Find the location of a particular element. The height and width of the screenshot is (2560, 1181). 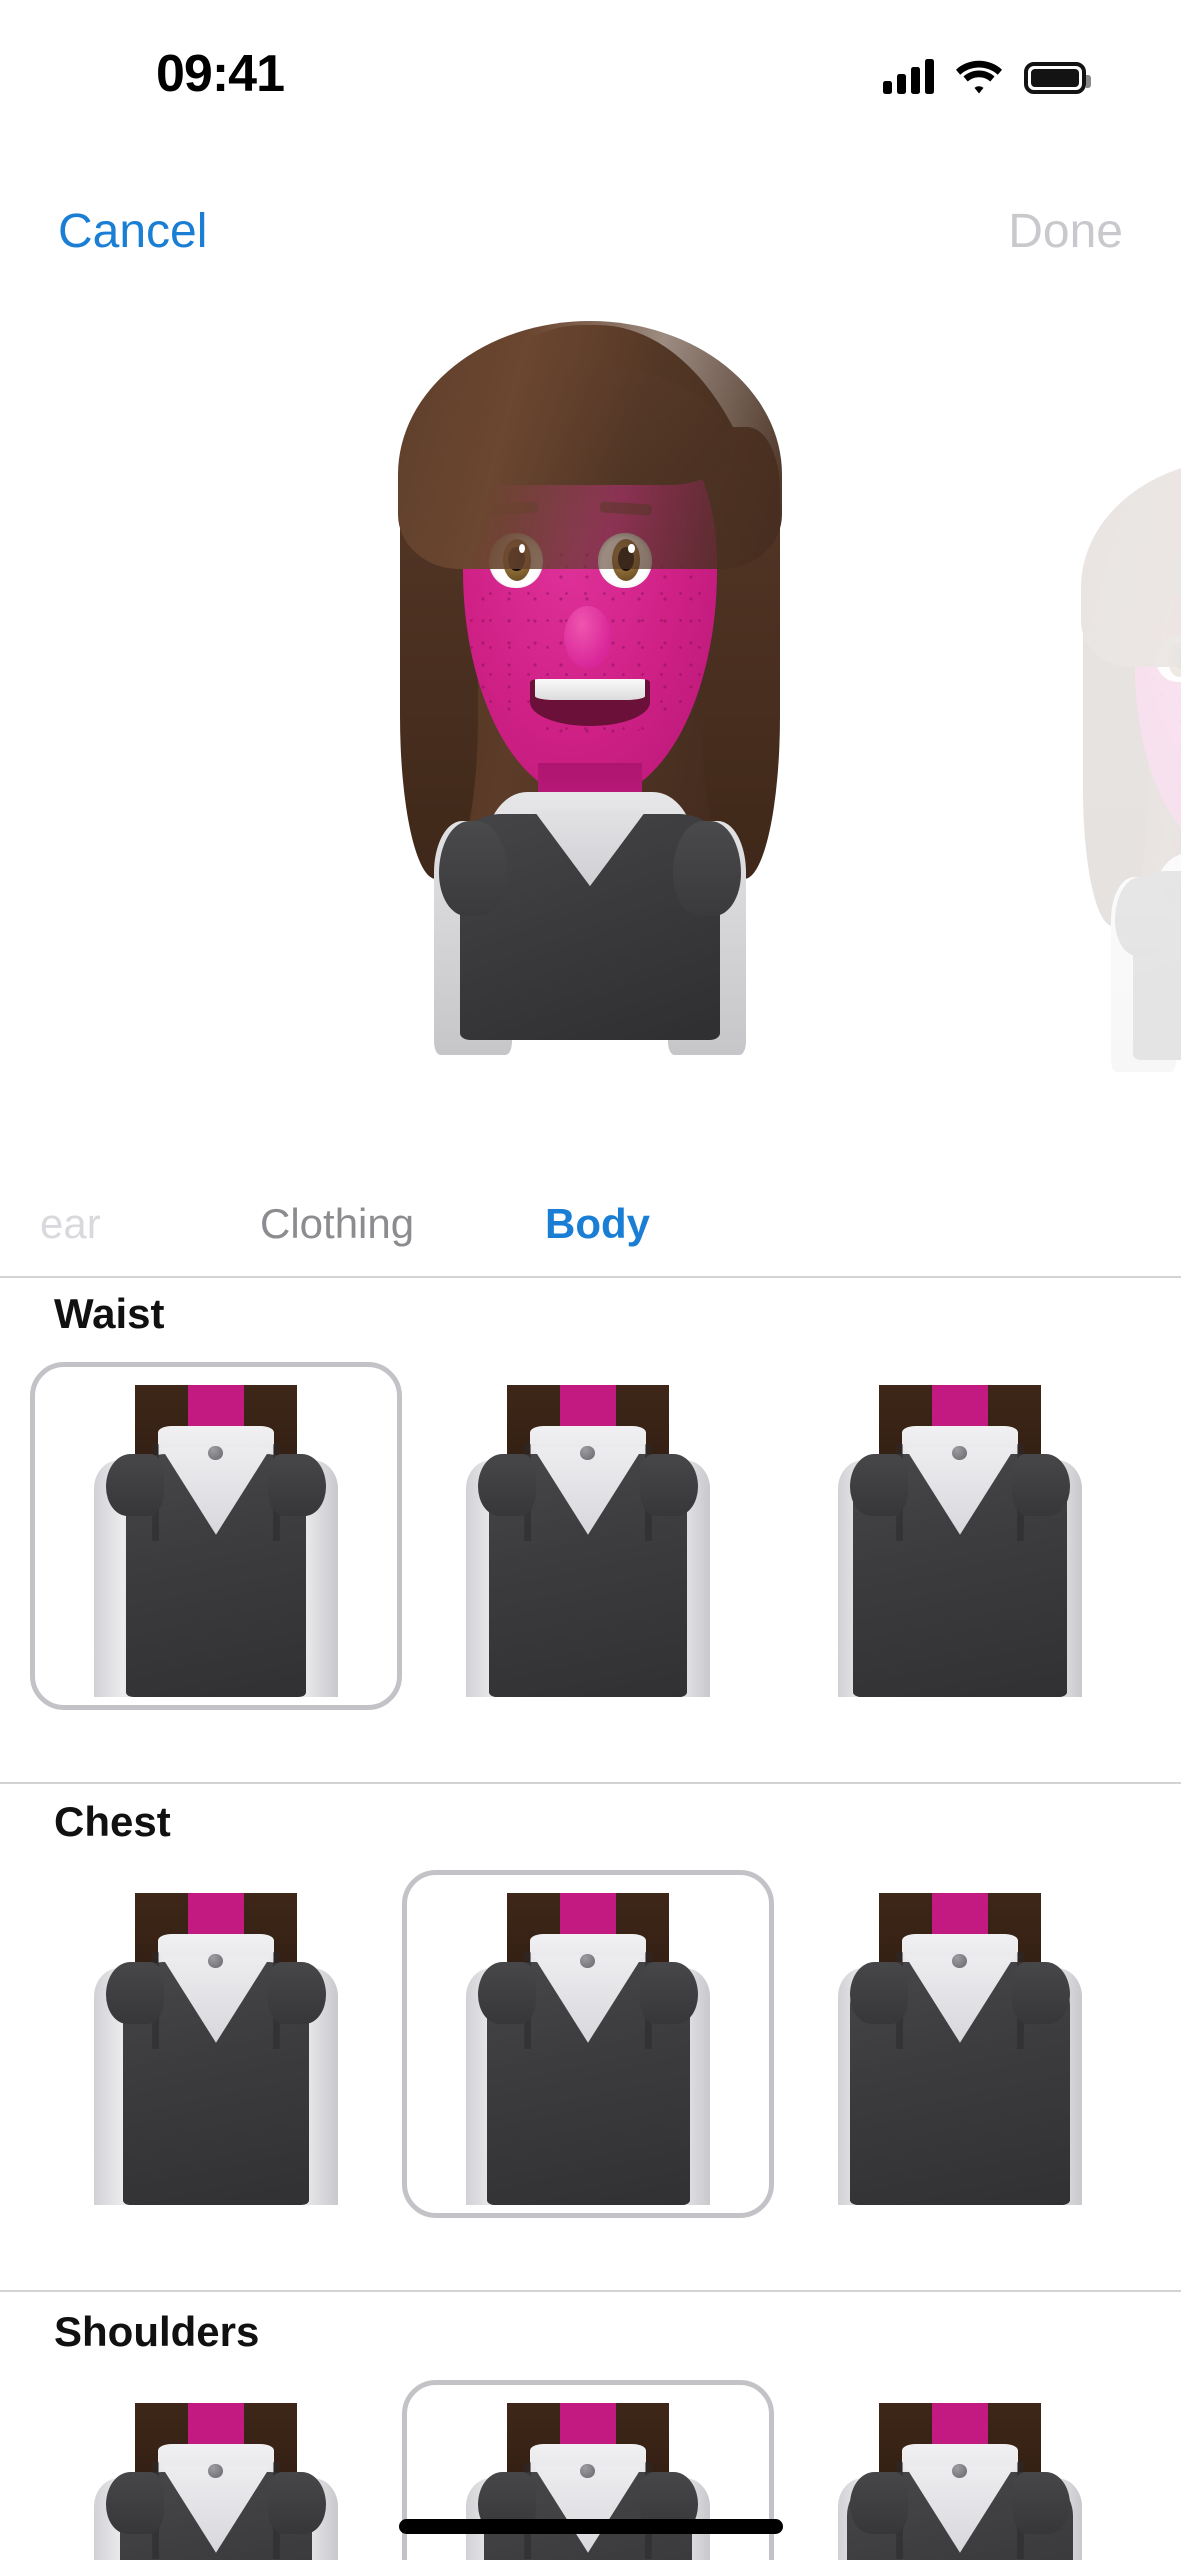

tab-body: Body is located at coordinates (597, 1224).